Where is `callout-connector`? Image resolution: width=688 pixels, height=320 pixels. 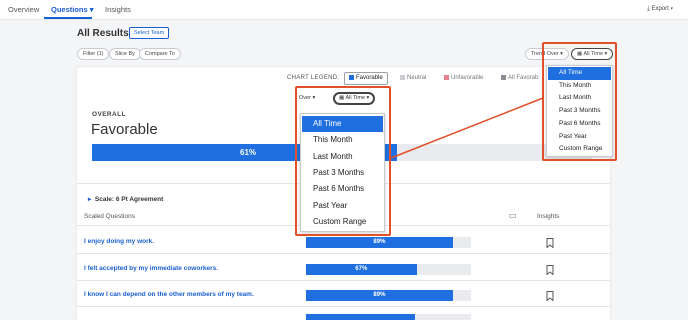 callout-connector is located at coordinates (467, 128).